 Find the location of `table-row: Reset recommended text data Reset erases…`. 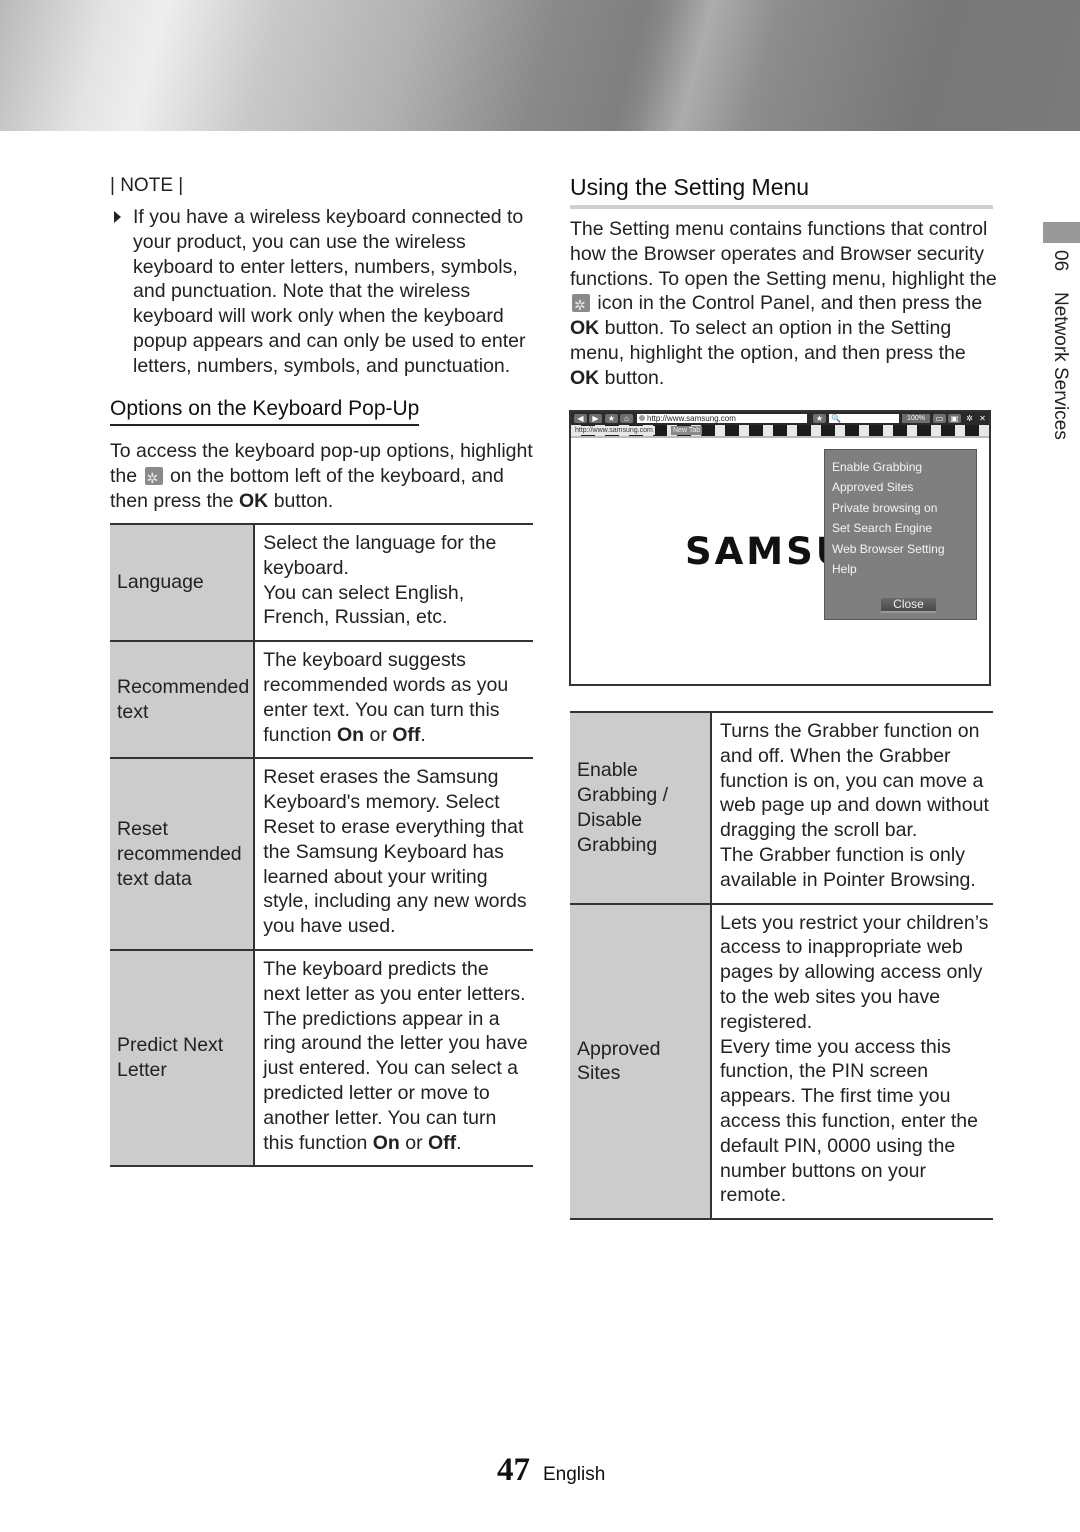

table-row: Reset recommended text data Reset erases… is located at coordinates (321, 854).